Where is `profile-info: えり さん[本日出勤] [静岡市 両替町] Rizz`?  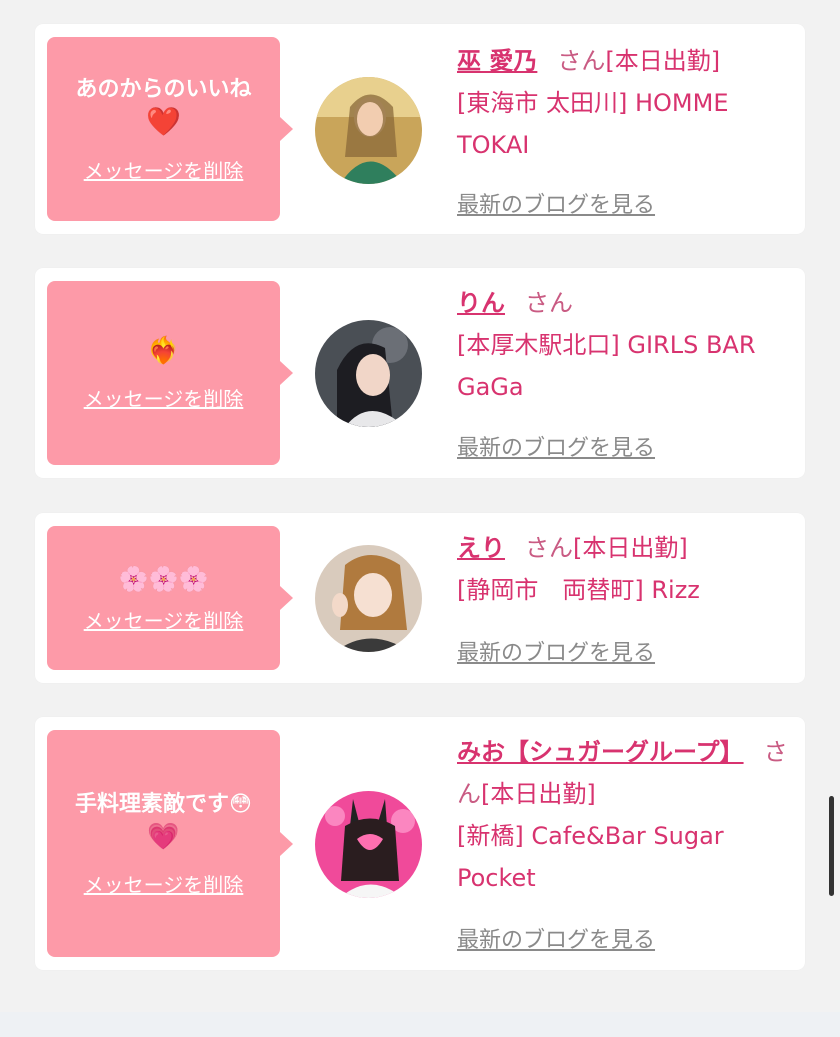
profile-info: えり さん[本日出勤] [静岡市 両替町] Rizz is located at coordinates (627, 569).